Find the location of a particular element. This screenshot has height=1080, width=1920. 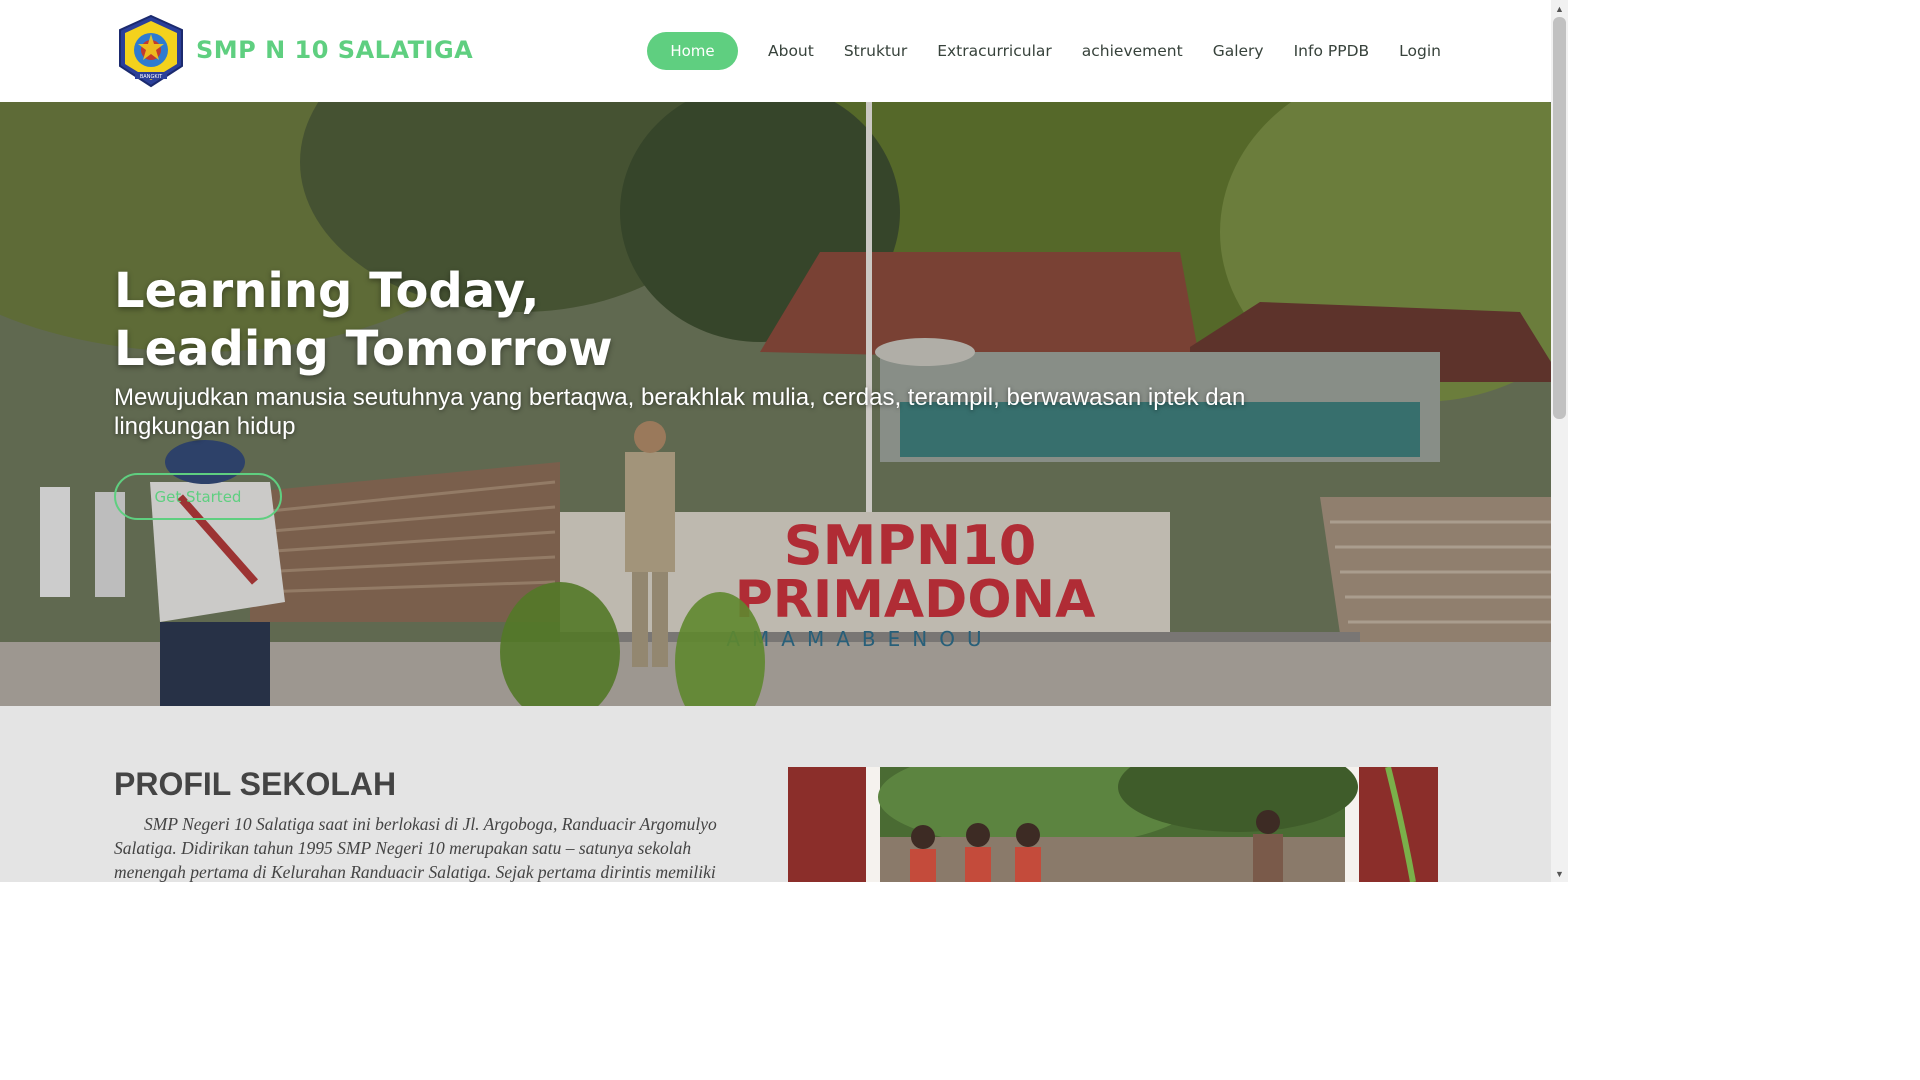

nav-achievement: achievement is located at coordinates (1132, 51).